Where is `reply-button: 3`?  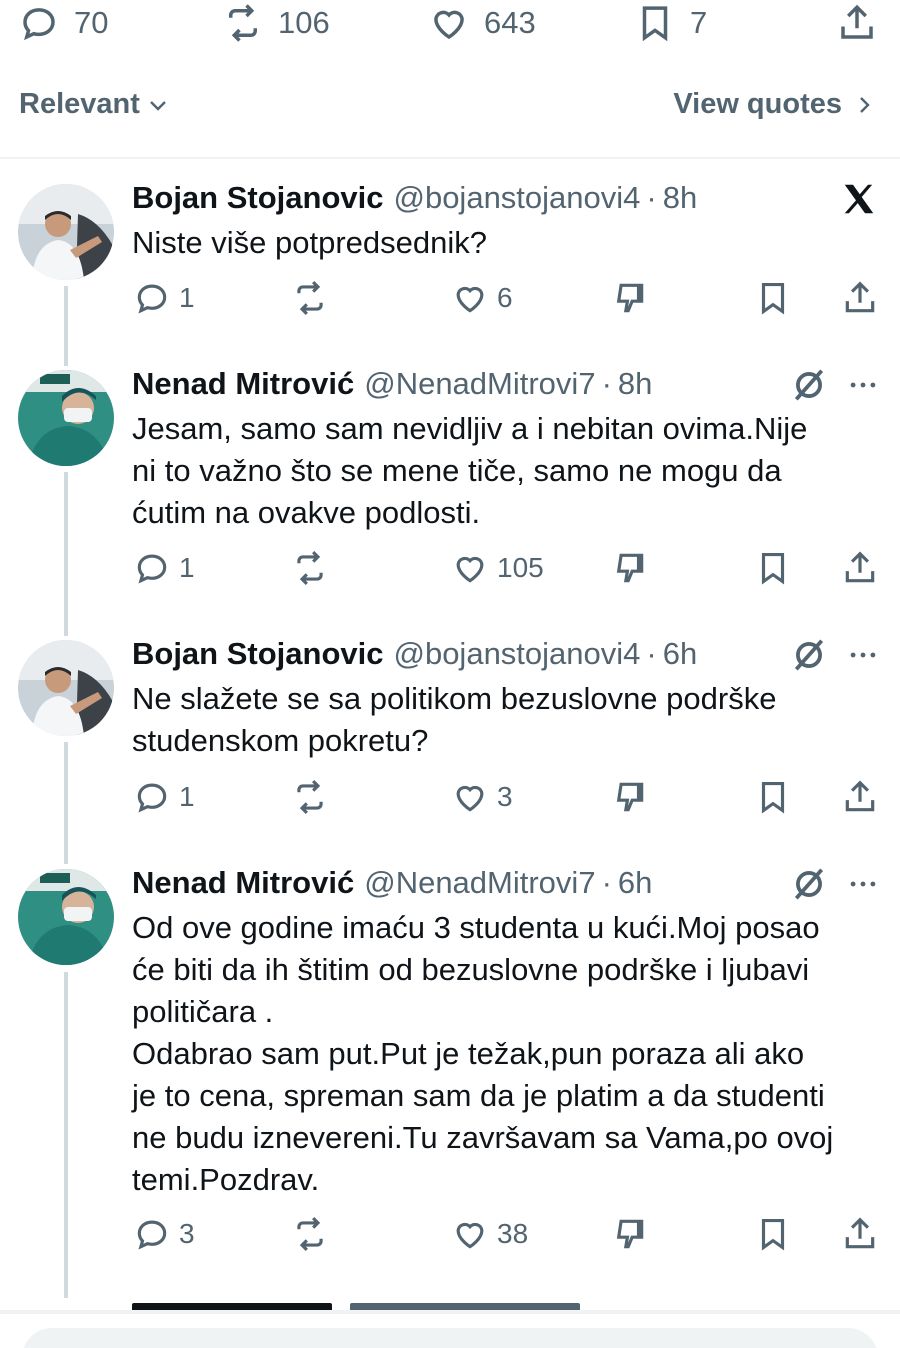 reply-button: 3 is located at coordinates (164, 1234).